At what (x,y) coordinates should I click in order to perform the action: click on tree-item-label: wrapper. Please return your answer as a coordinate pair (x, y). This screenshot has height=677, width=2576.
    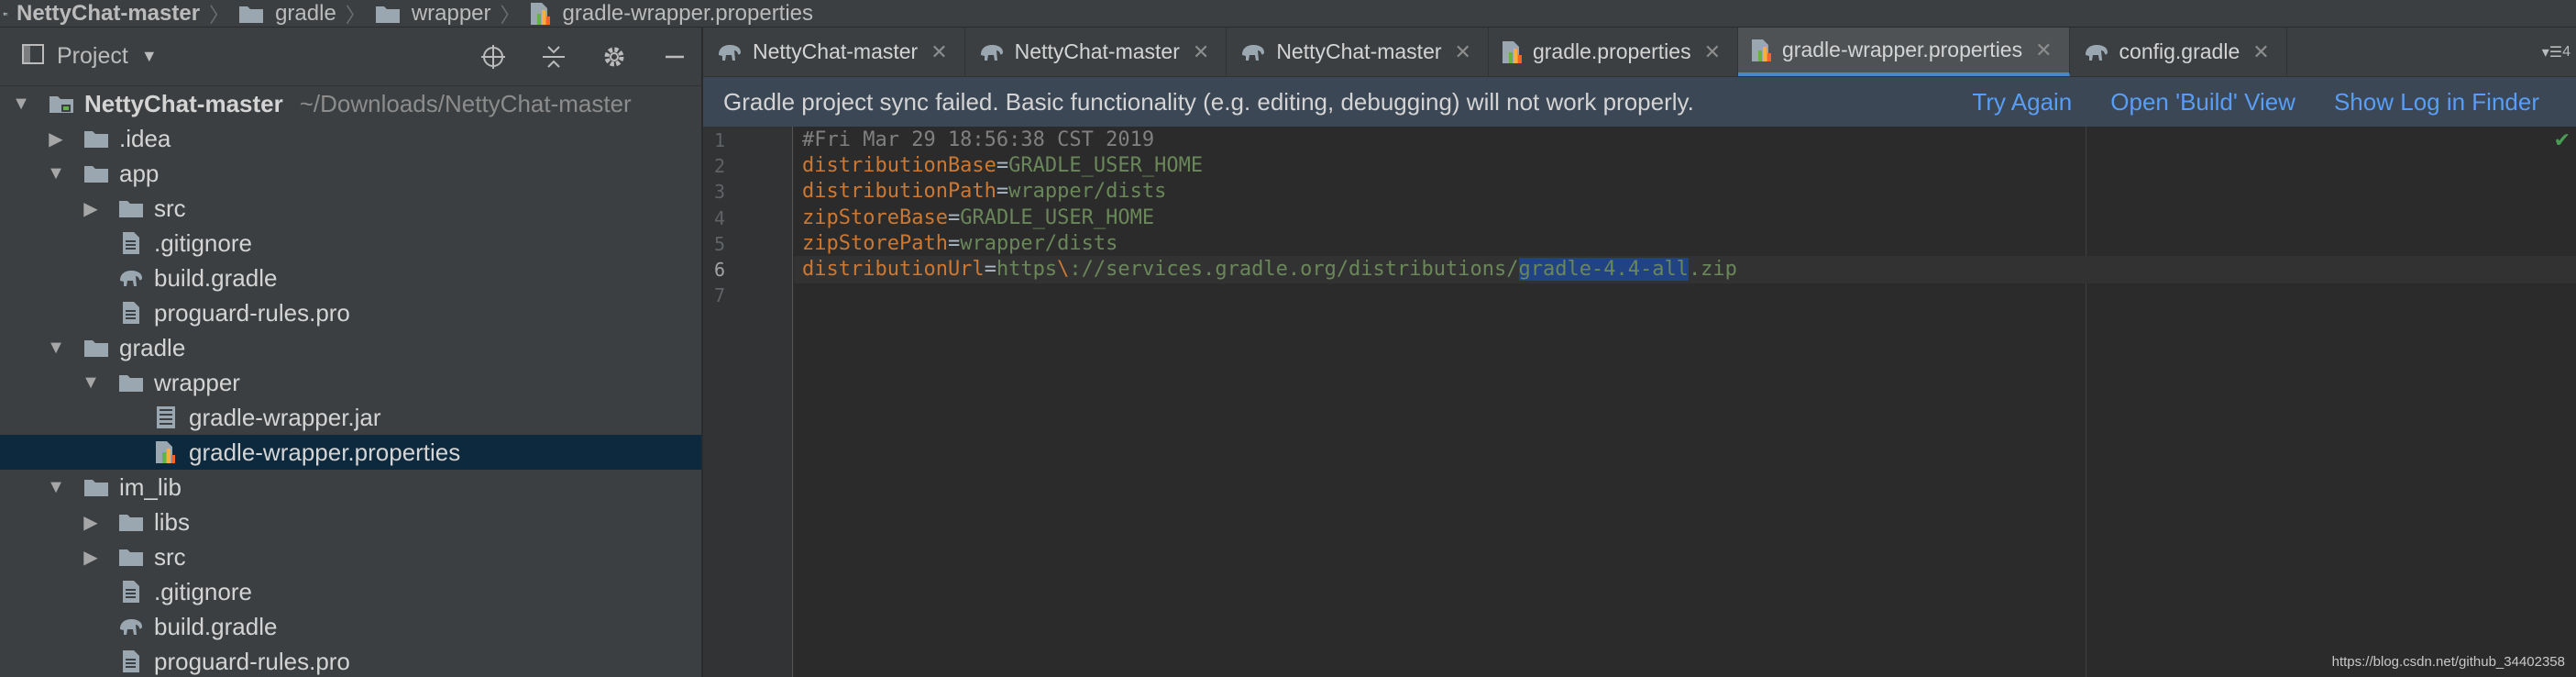
    Looking at the image, I should click on (197, 382).